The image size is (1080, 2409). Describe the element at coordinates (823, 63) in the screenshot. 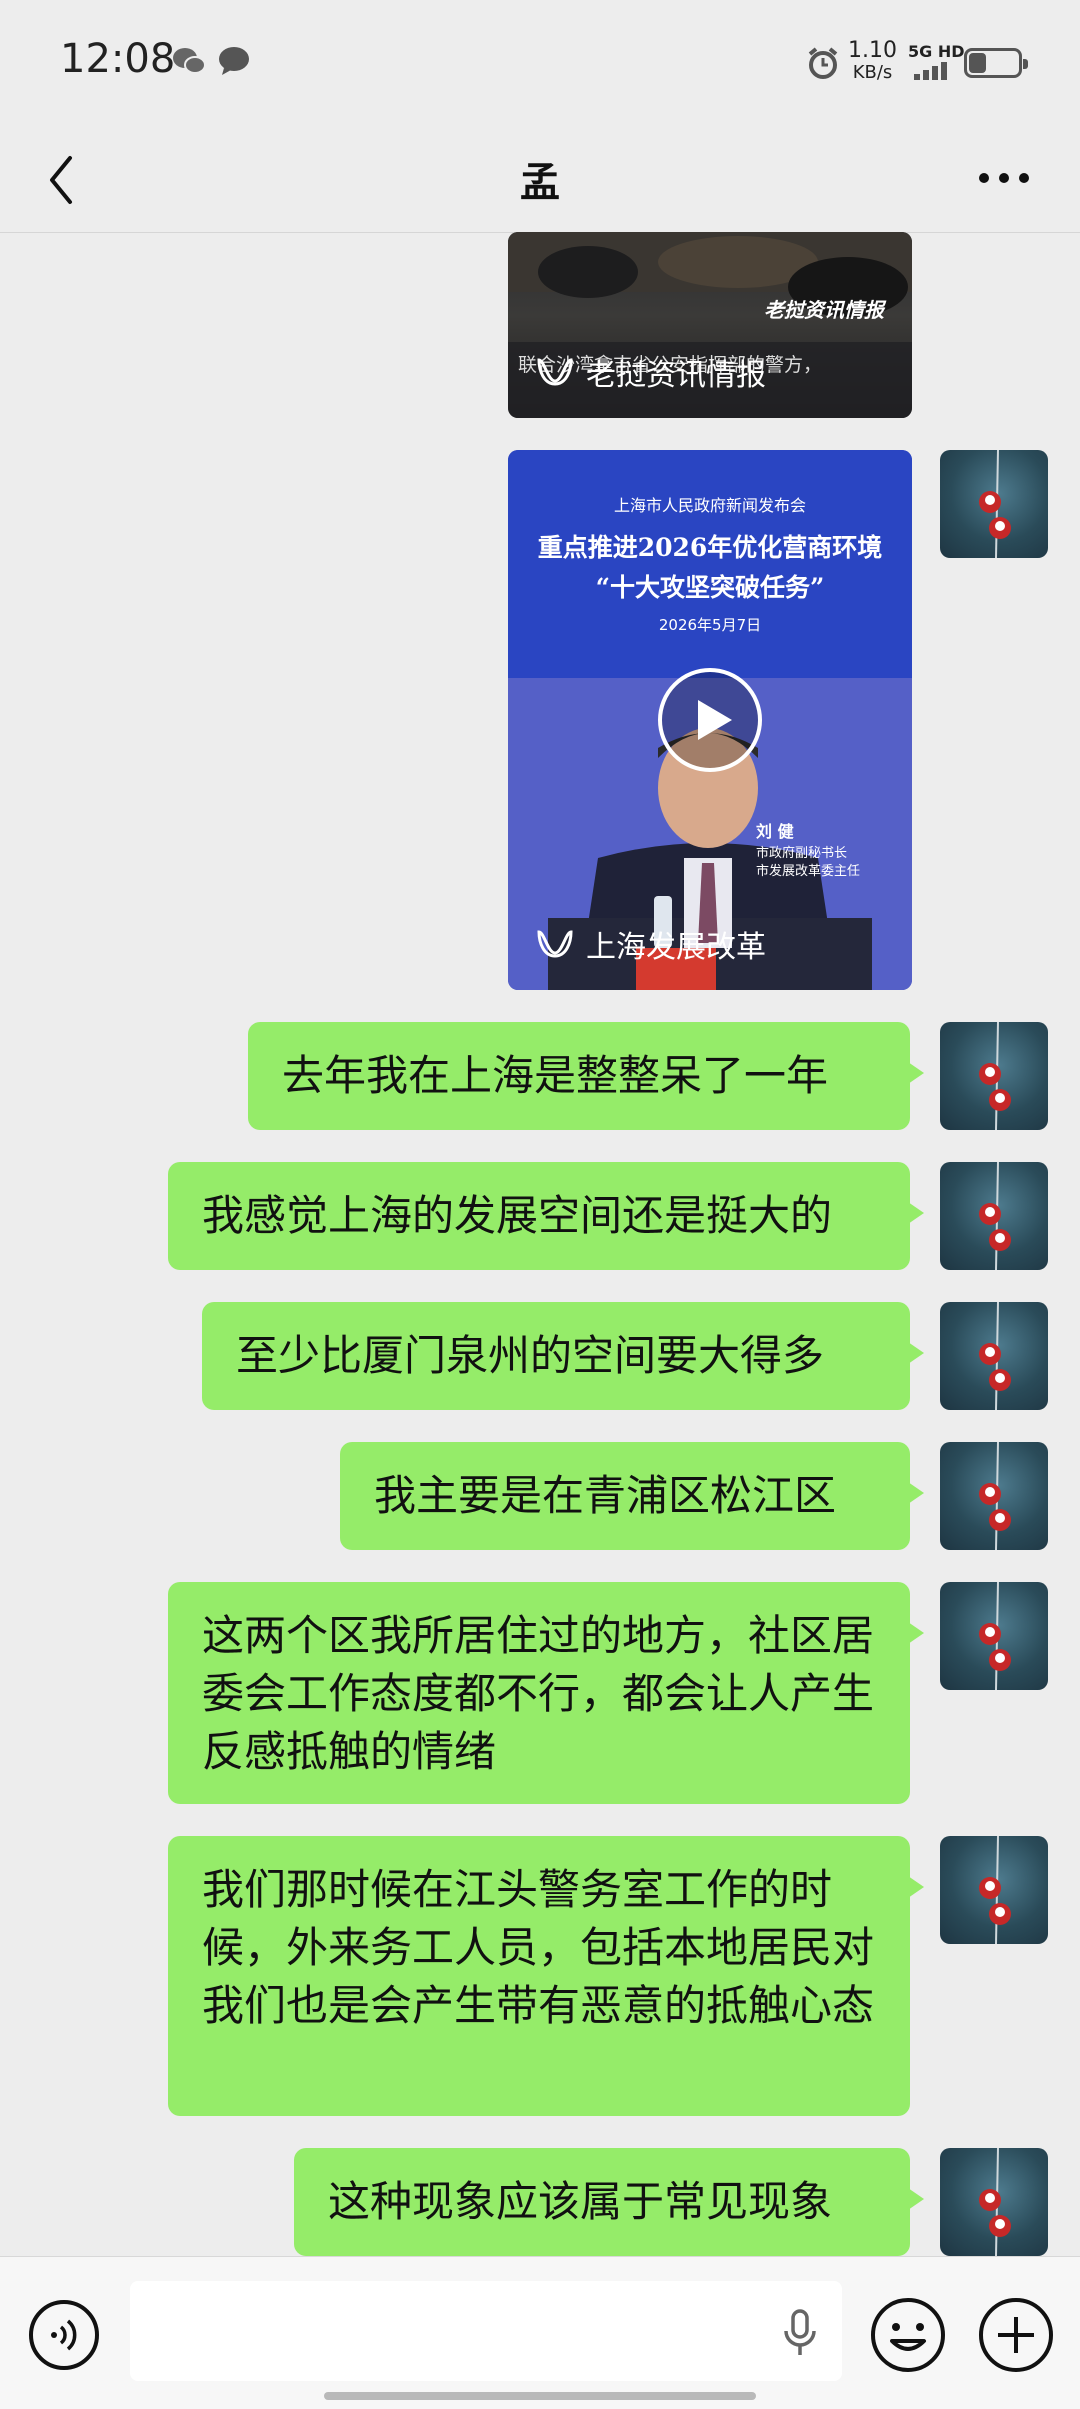

I see `alarm-icon` at that location.